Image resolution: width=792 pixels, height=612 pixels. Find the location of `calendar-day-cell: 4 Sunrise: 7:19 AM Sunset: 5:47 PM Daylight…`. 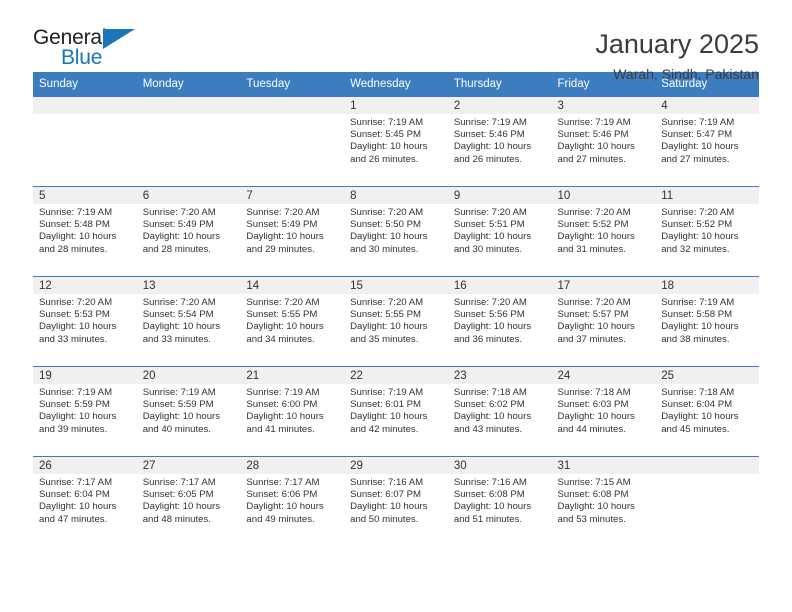

calendar-day-cell: 4 Sunrise: 7:19 AM Sunset: 5:47 PM Daylight… is located at coordinates (707, 141).